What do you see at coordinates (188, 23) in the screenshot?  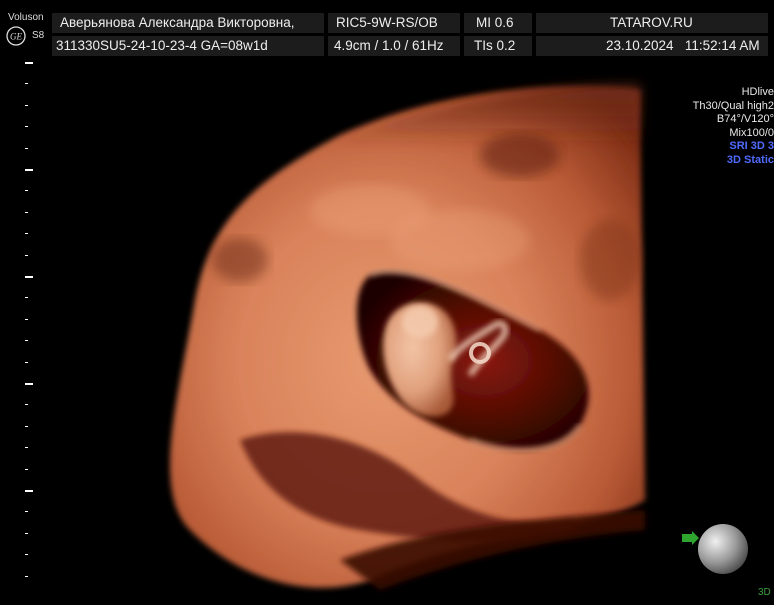 I see `patient-name: Аверьянова Александра Викторовна,` at bounding box center [188, 23].